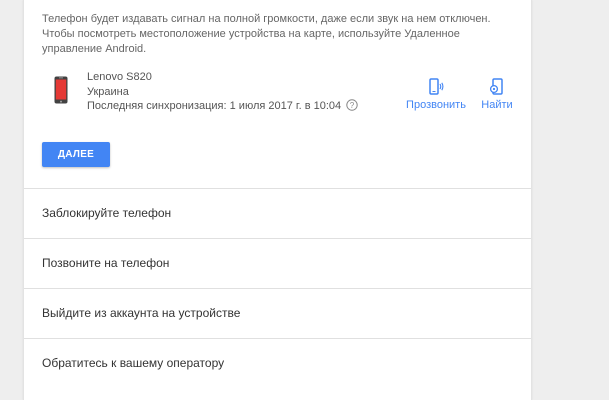 The width and height of the screenshot is (609, 400). Describe the element at coordinates (497, 105) in the screenshot. I see `find-label: Найти` at that location.